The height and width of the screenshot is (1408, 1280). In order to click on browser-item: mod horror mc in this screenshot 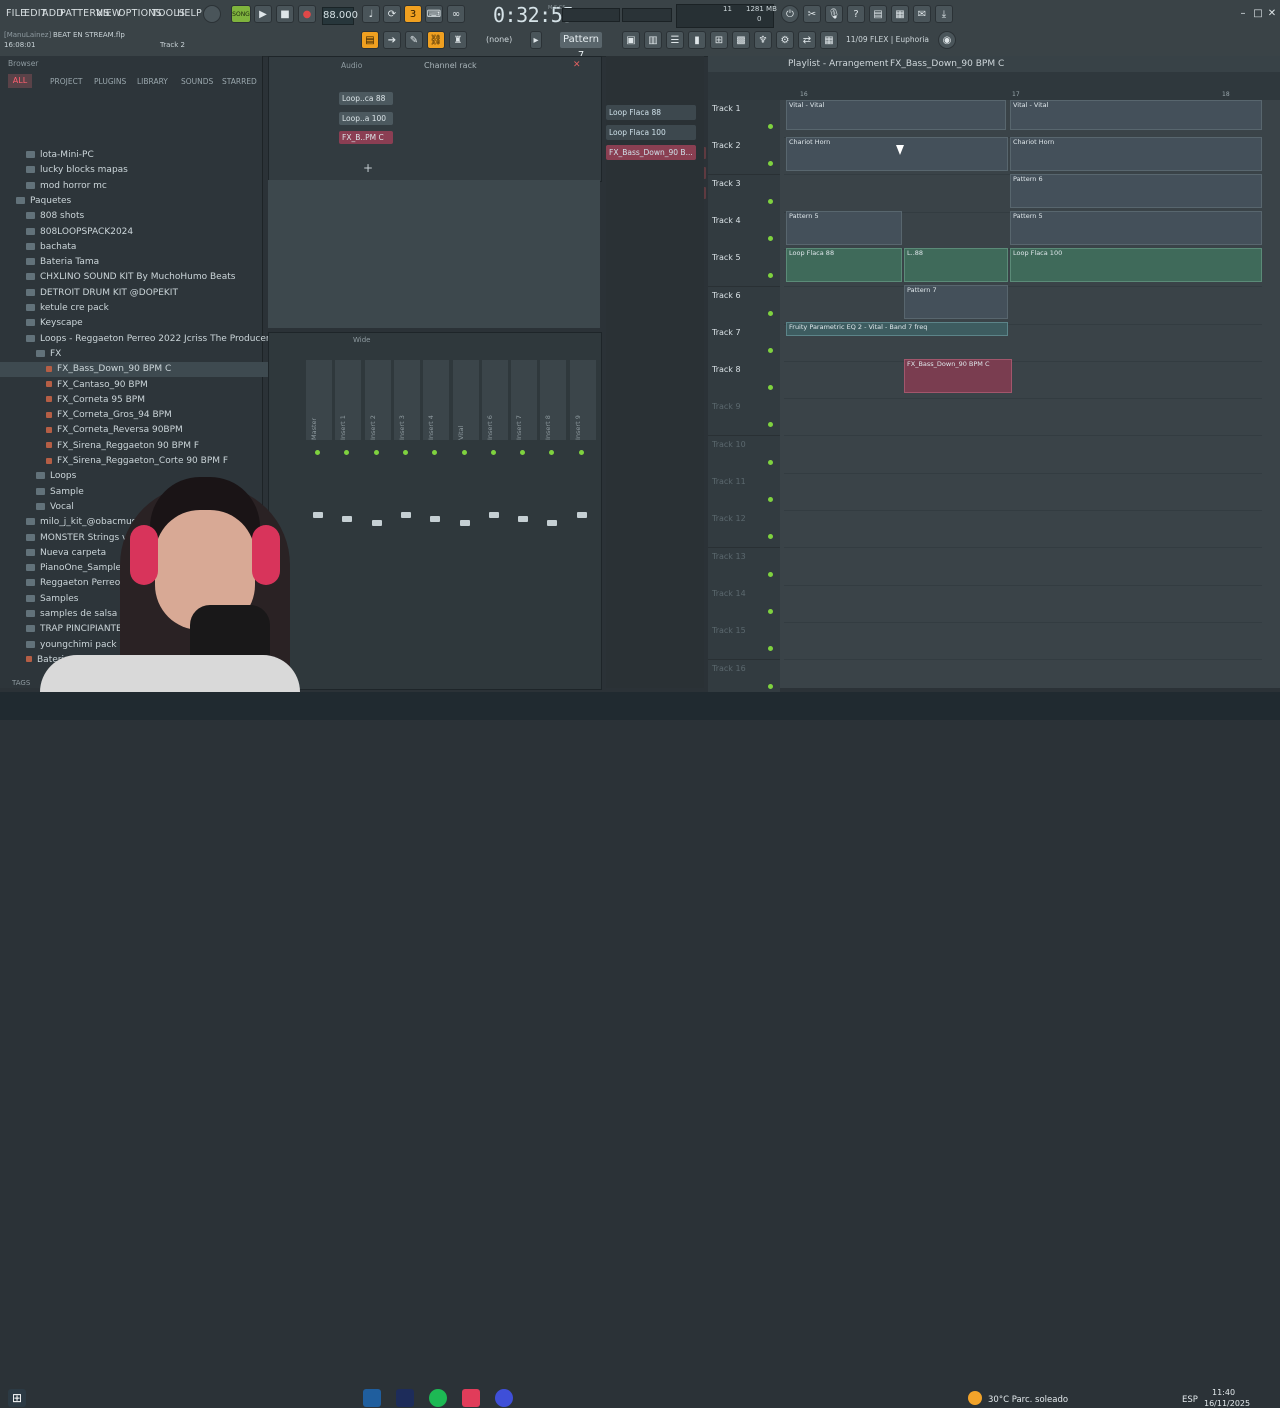, I will do `click(144, 186)`.